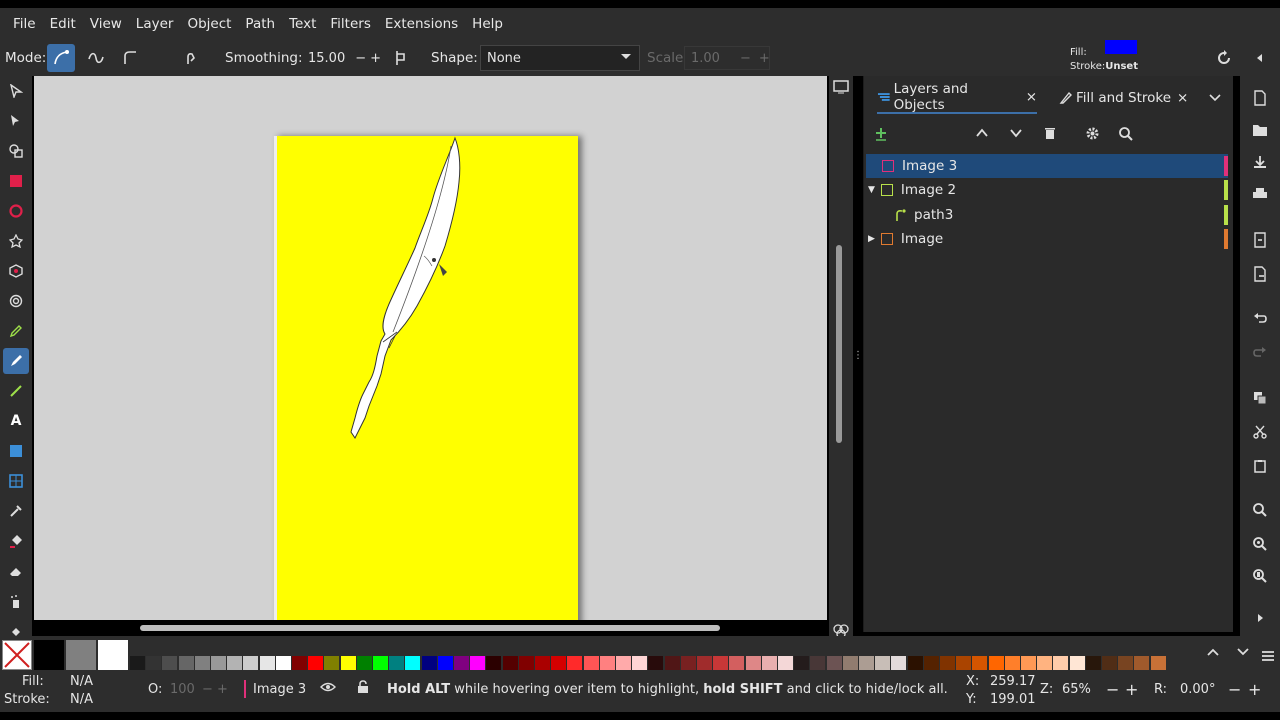 The image size is (1280, 720). What do you see at coordinates (1260, 576) in the screenshot?
I see `zoom-page-button` at bounding box center [1260, 576].